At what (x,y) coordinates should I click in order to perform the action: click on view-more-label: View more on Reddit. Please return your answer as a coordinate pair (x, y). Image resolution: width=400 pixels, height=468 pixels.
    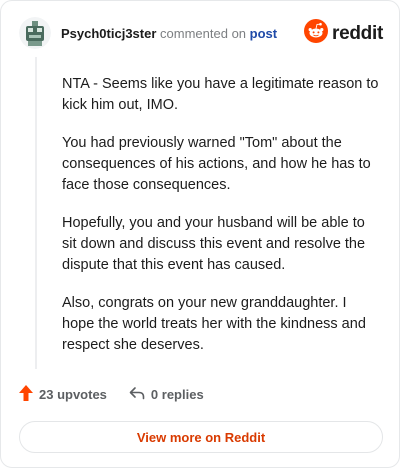
    Looking at the image, I should click on (201, 437).